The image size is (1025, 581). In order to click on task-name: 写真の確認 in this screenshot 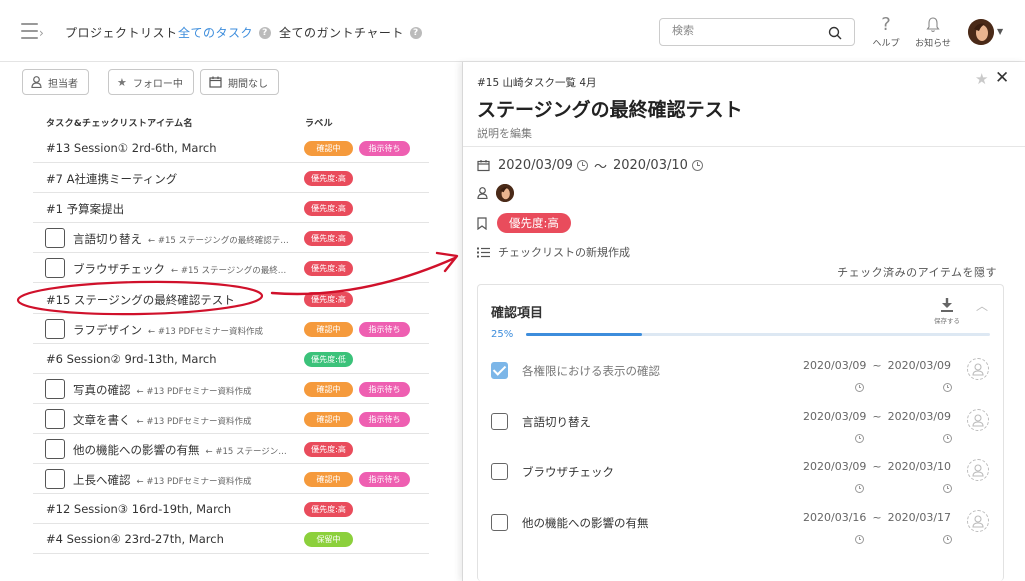, I will do `click(102, 390)`.